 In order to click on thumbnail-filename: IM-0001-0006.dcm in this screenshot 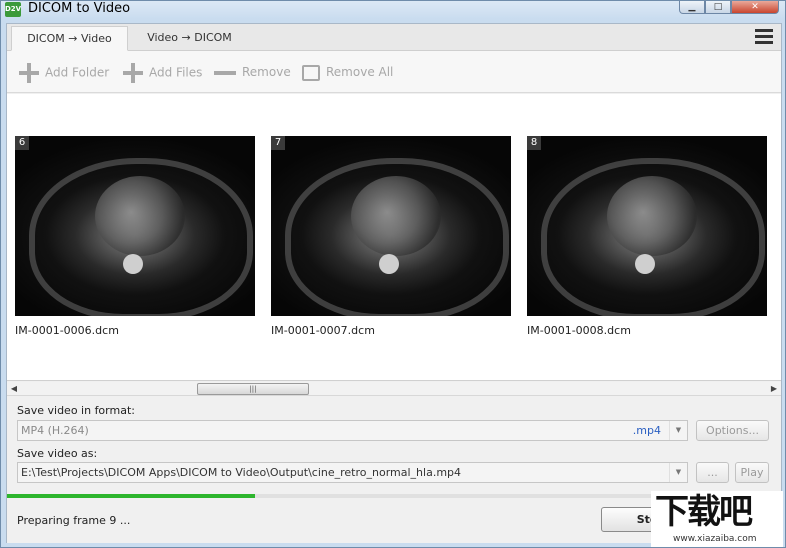, I will do `click(67, 330)`.